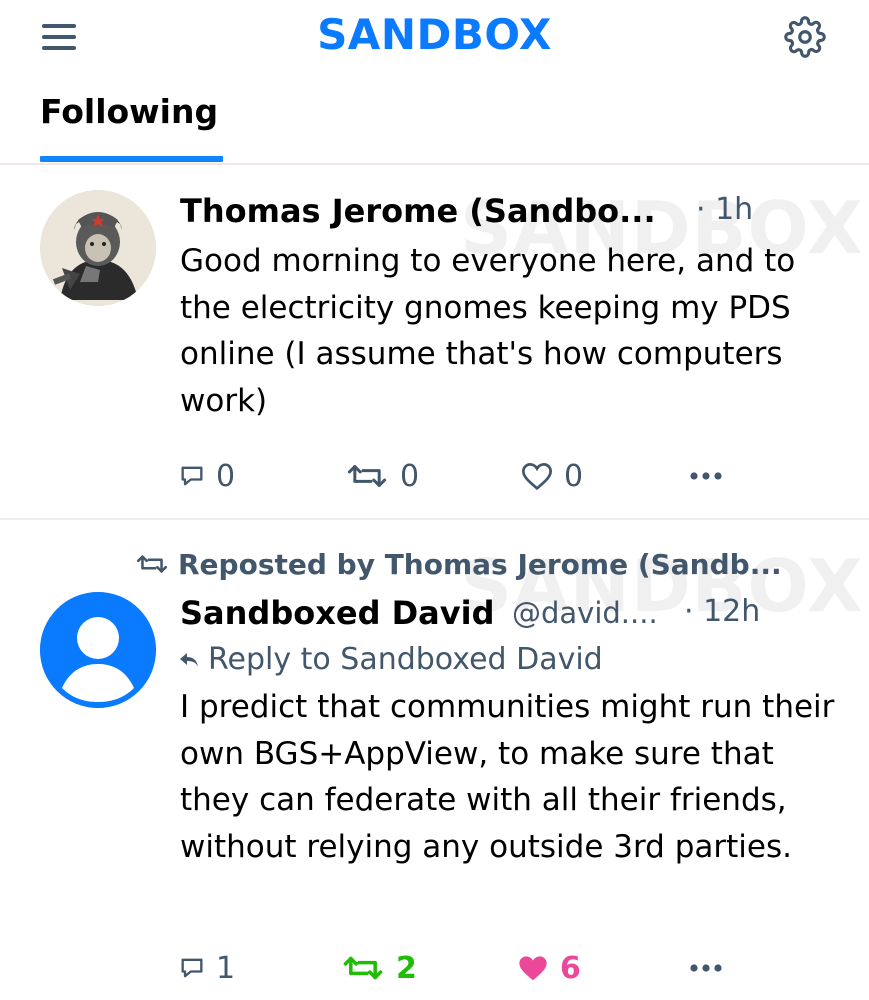 The image size is (869, 1000). I want to click on reply-to-label: Reply to Sandboxed David, so click(405, 659).